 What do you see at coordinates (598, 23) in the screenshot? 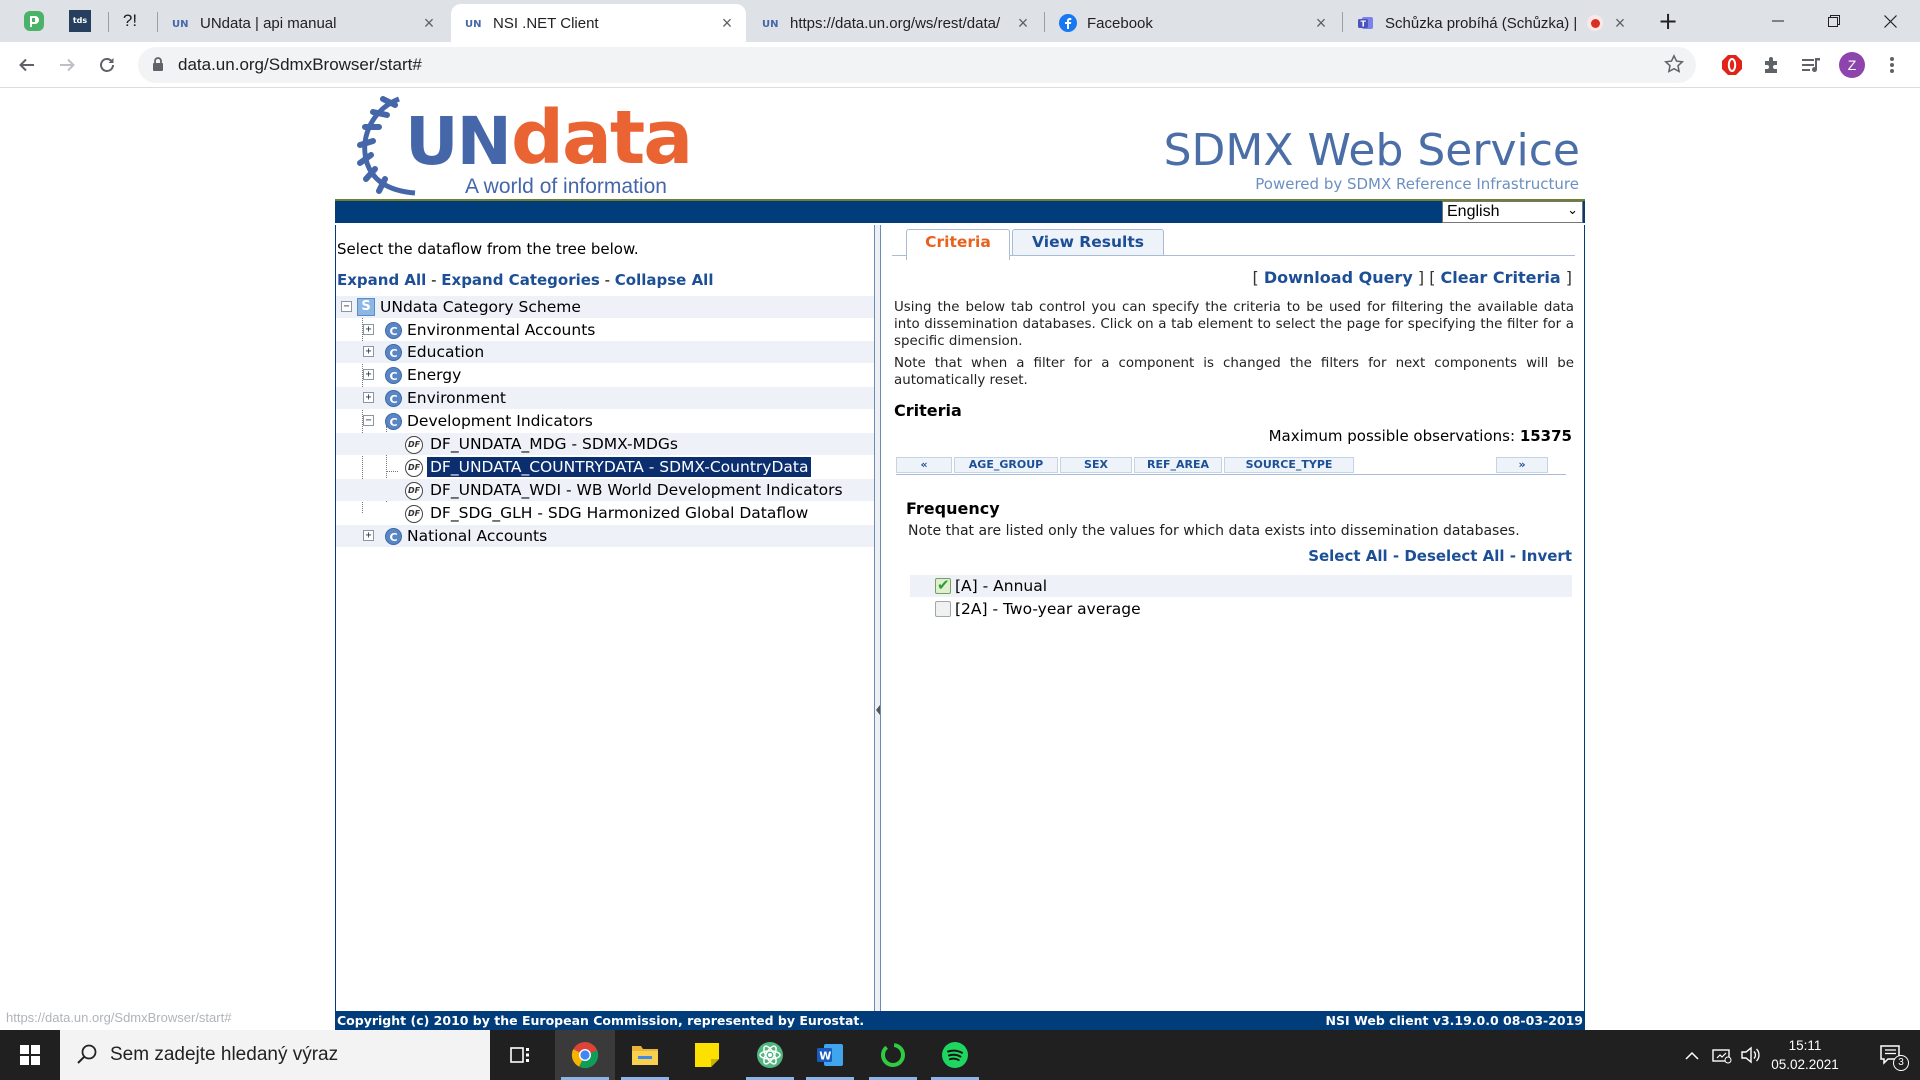
I see `tab-nsi-net-client: UN NSI .NET Client ×` at bounding box center [598, 23].